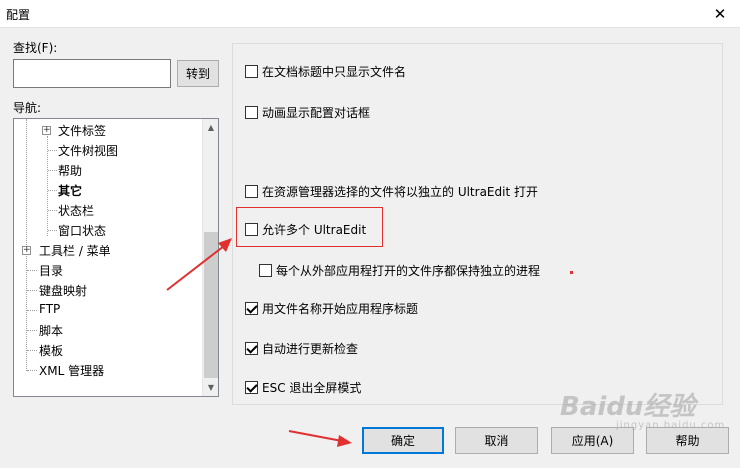 The height and width of the screenshot is (468, 740). Describe the element at coordinates (592, 440) in the screenshot. I see `apply-button: 应用(A)` at that location.